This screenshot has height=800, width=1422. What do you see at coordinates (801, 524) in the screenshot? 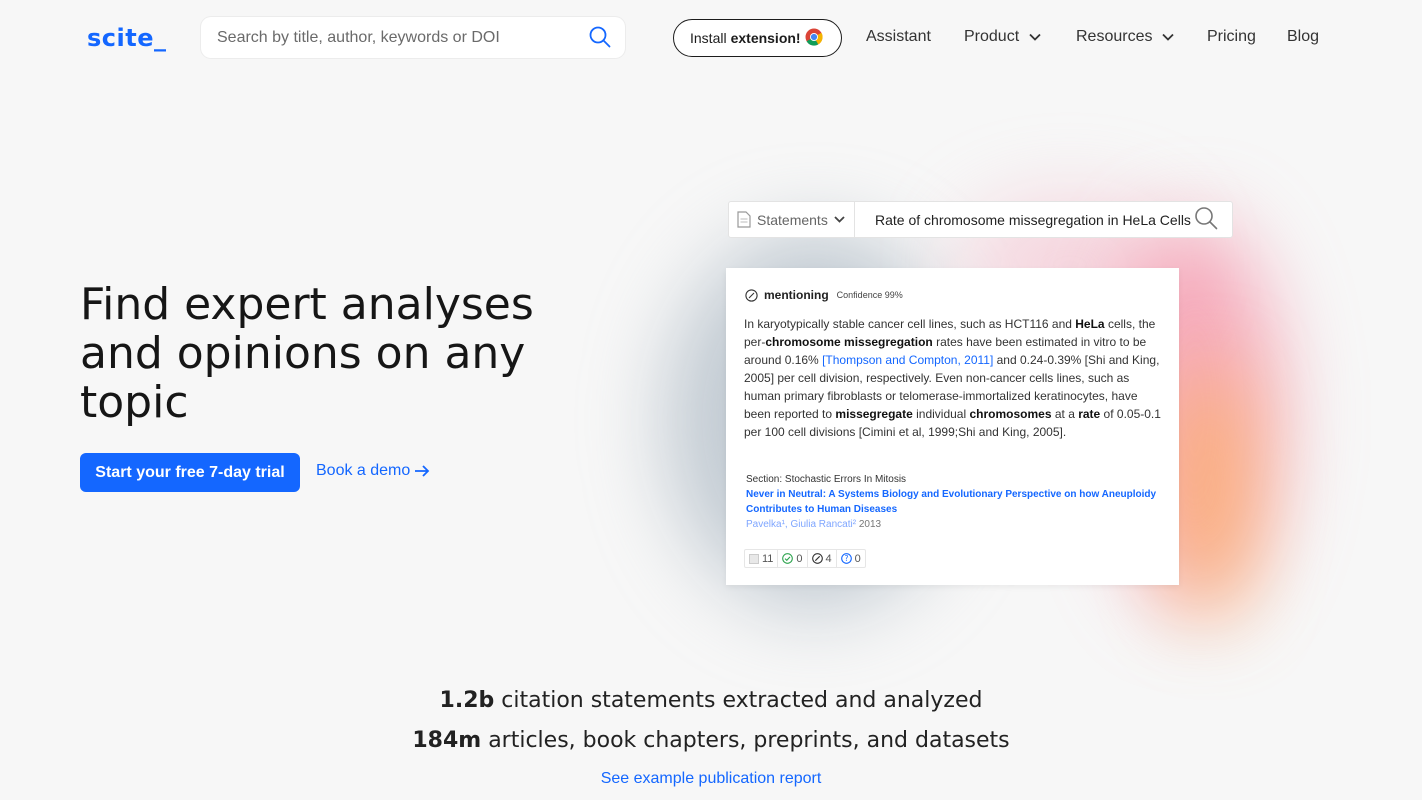
I see `authors: Pavelka¹, Giulia Rancati²` at bounding box center [801, 524].